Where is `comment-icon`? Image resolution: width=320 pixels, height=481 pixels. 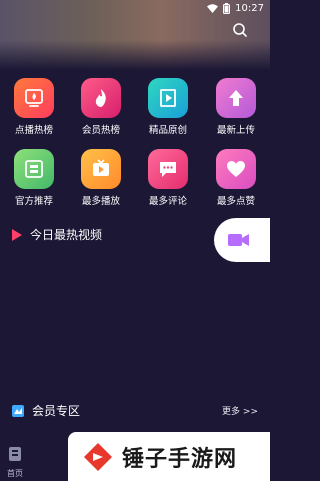 comment-icon is located at coordinates (168, 169).